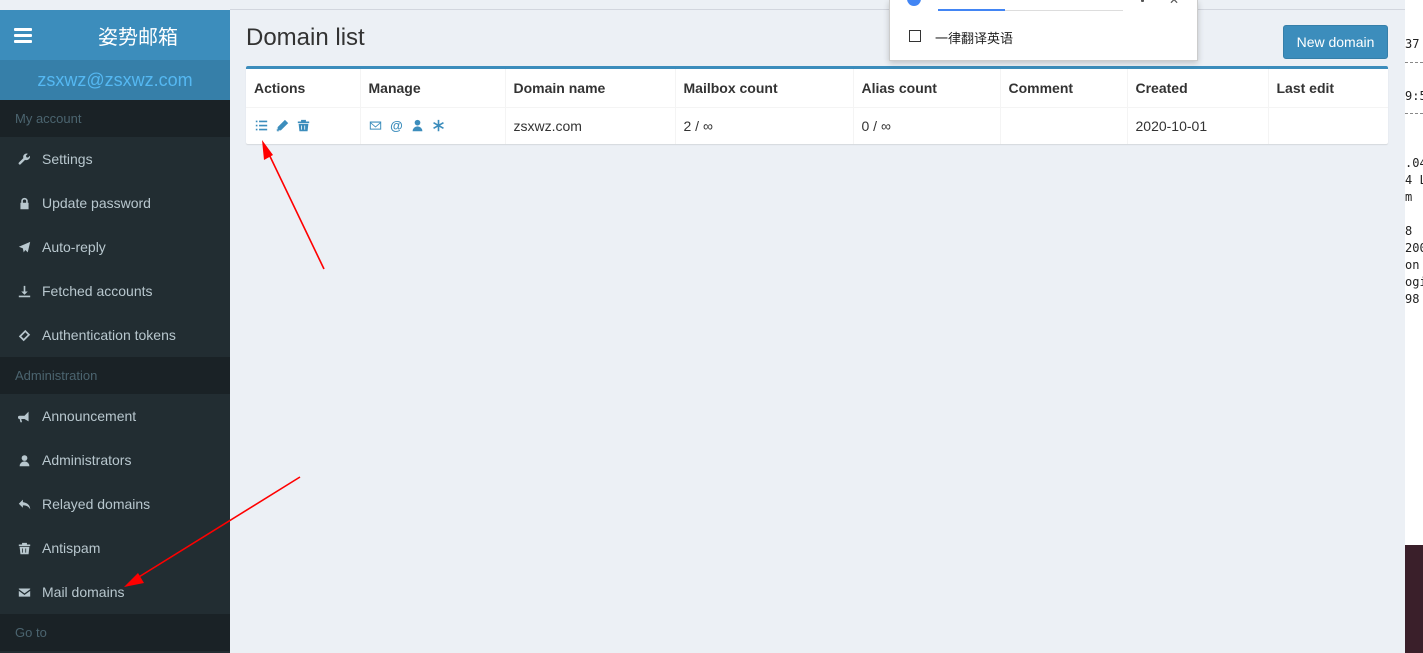  Describe the element at coordinates (1412, 44) in the screenshot. I see `terminal-line: 37` at that location.